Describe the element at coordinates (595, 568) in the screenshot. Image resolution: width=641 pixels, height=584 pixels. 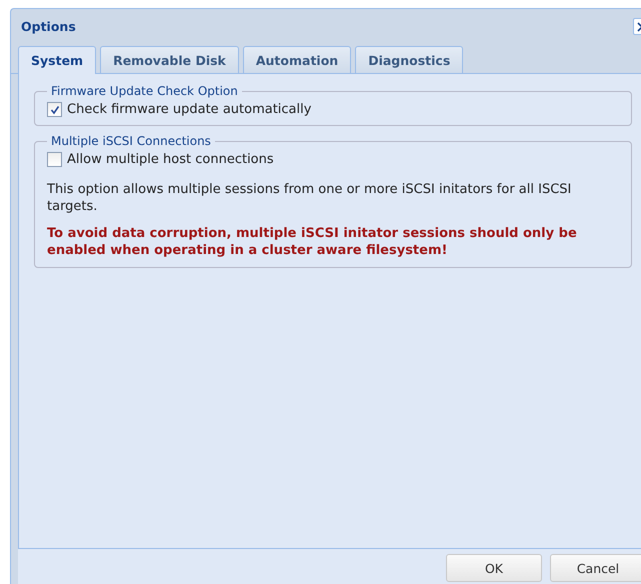
I see `dialog-button: Cancel` at that location.